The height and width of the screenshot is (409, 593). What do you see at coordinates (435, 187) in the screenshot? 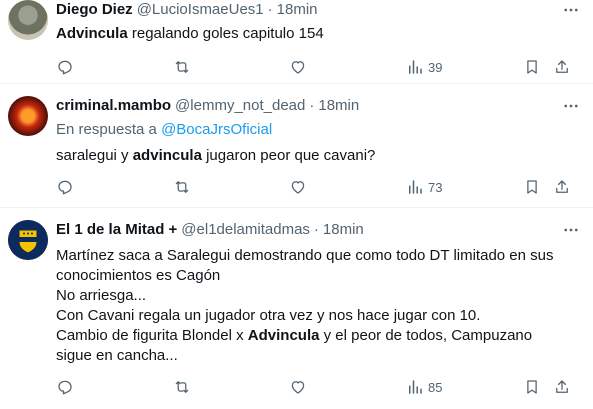
I see `views-count: 73` at bounding box center [435, 187].